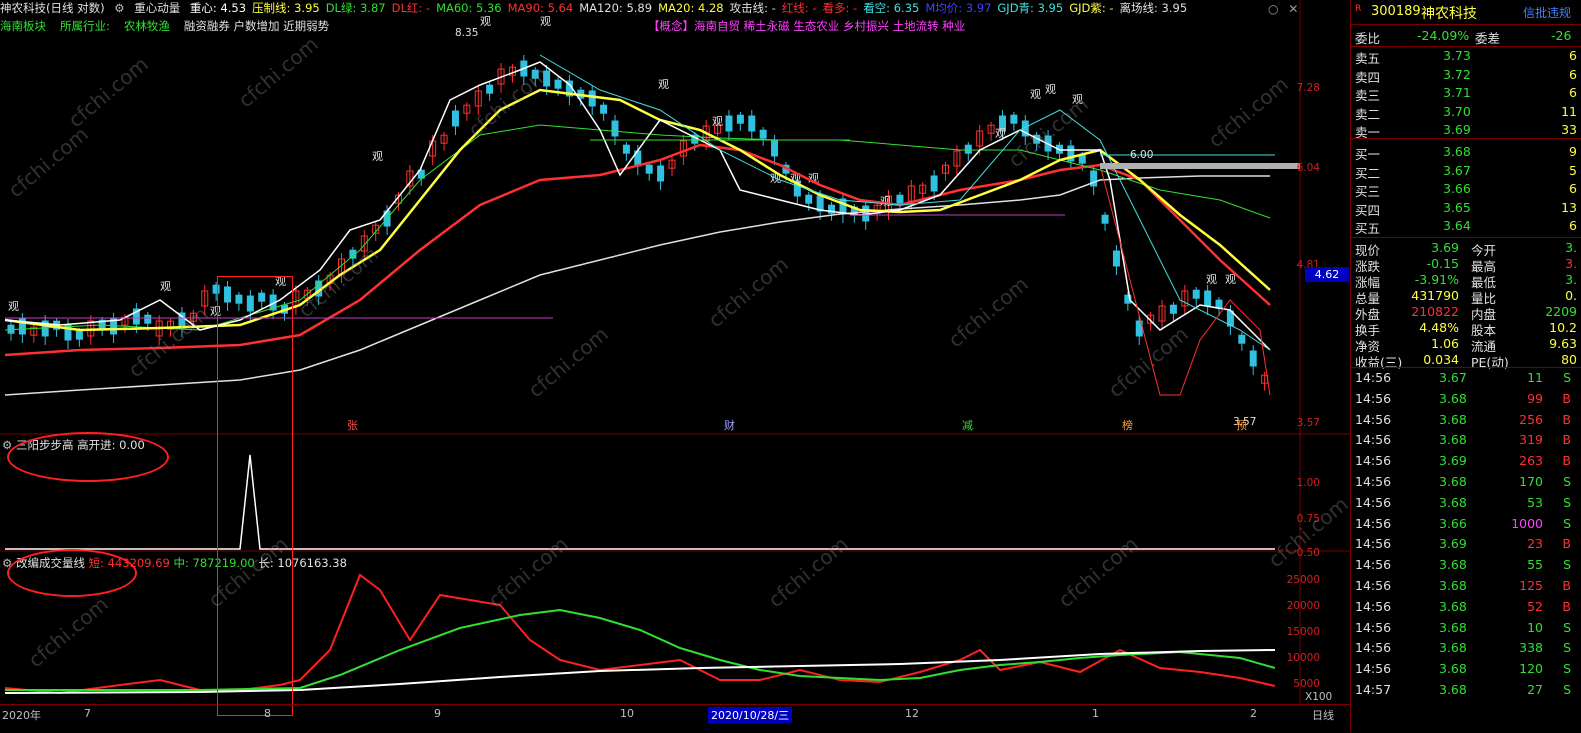 The width and height of the screenshot is (1581, 733). What do you see at coordinates (1466, 648) in the screenshot?
I see `tick-row: 14:56 3.68 338 S` at bounding box center [1466, 648].